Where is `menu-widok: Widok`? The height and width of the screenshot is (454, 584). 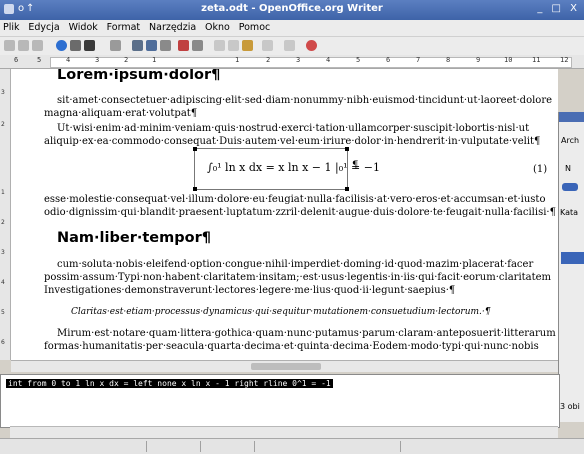 menu-widok: Widok is located at coordinates (83, 26).